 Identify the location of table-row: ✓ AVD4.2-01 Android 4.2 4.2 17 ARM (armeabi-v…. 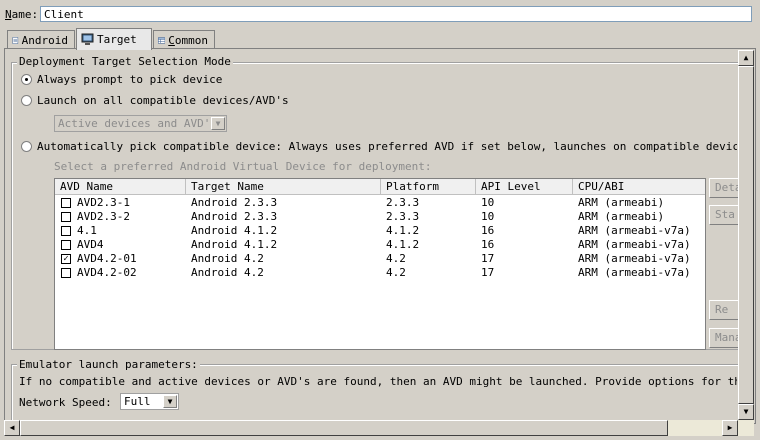
(380, 259).